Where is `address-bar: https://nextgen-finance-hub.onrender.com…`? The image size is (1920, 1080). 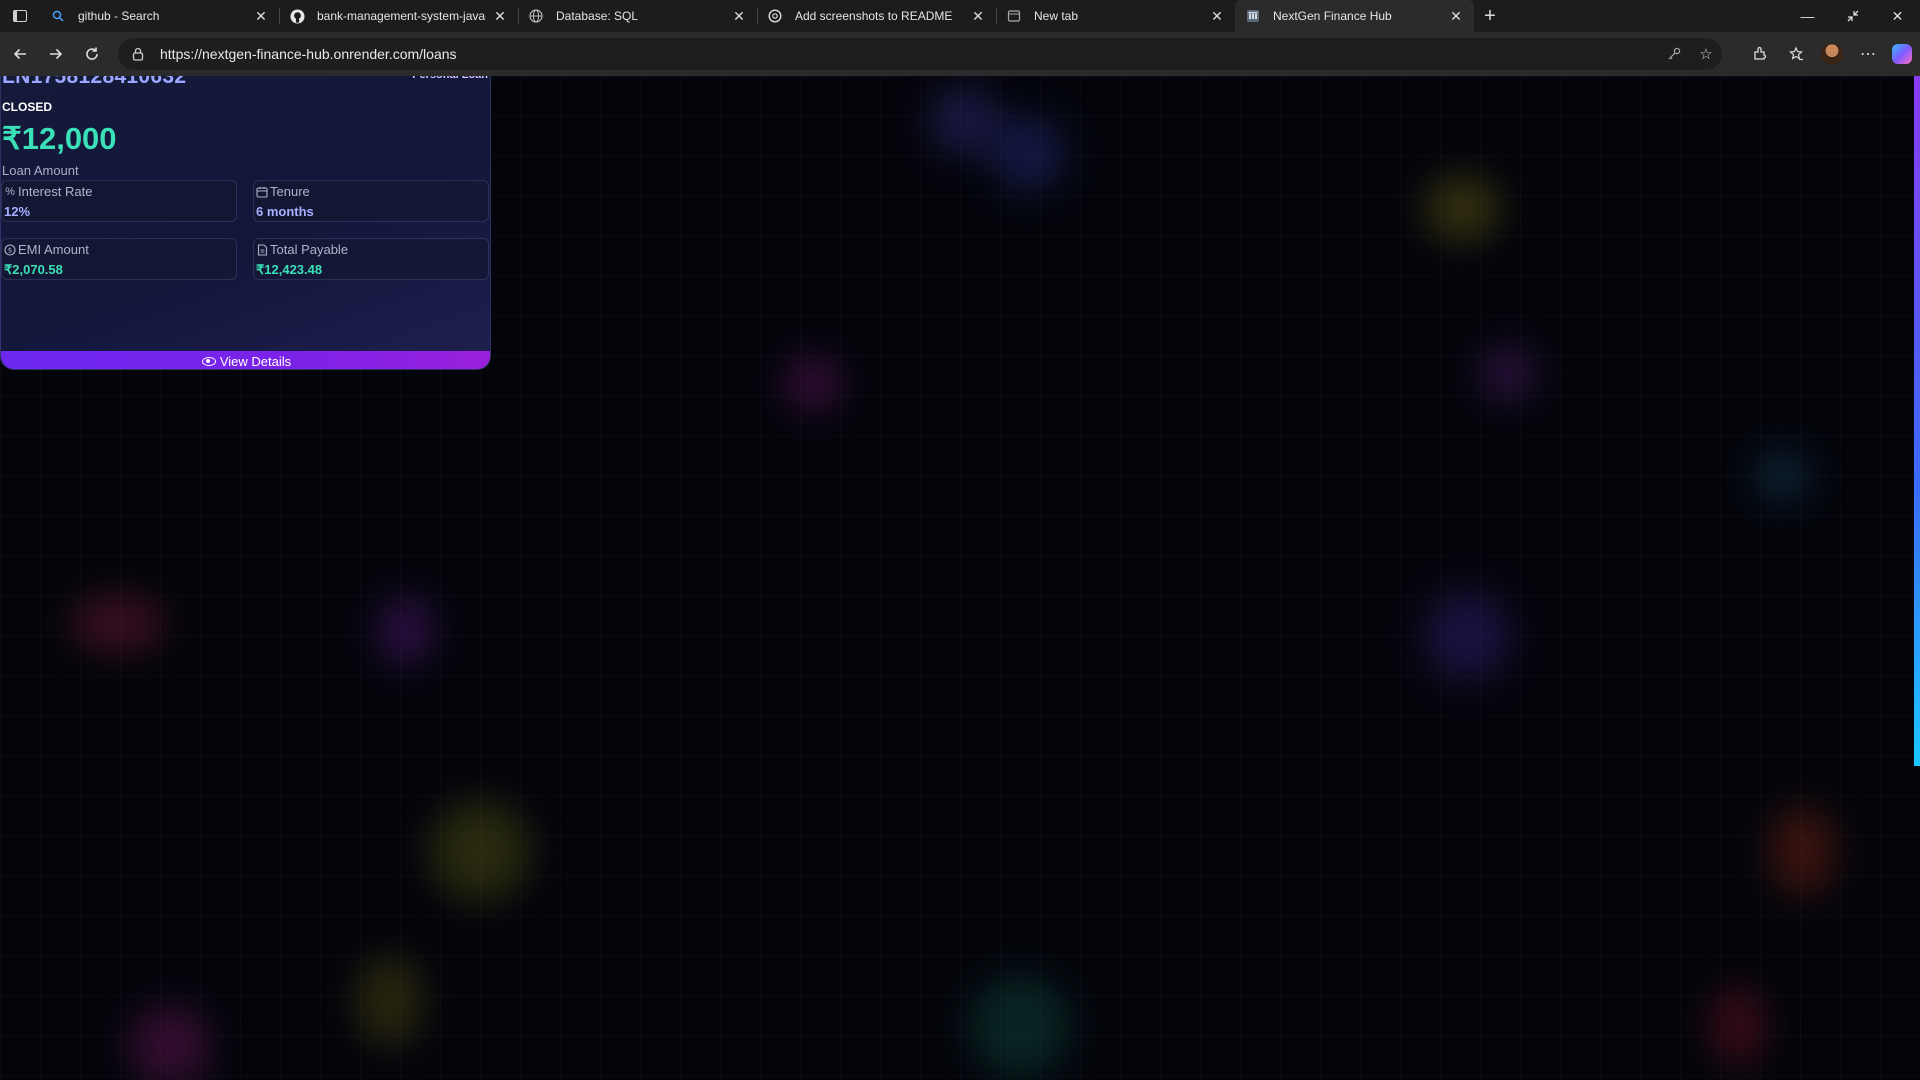
address-bar: https://nextgen-finance-hub.onrender.com… is located at coordinates (920, 54).